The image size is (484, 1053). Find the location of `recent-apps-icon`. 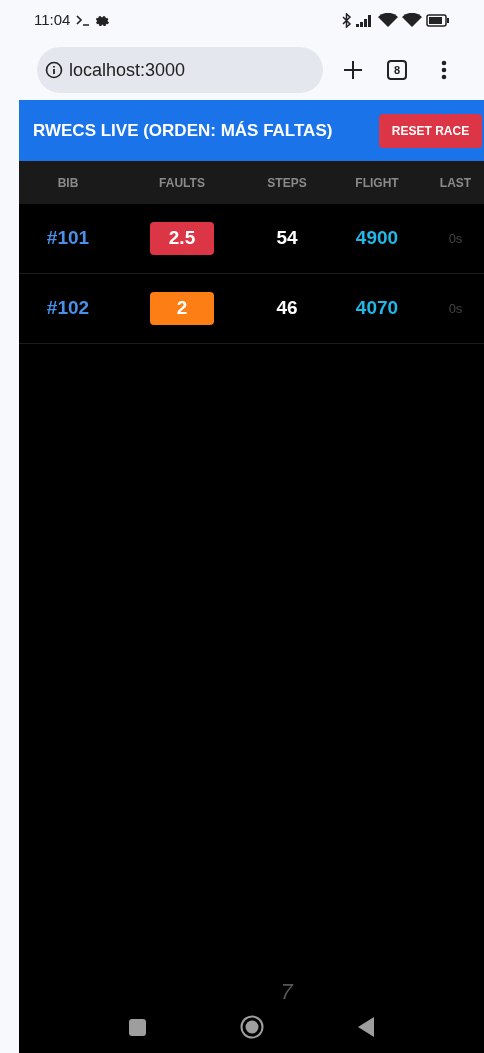

recent-apps-icon is located at coordinates (137, 1027).